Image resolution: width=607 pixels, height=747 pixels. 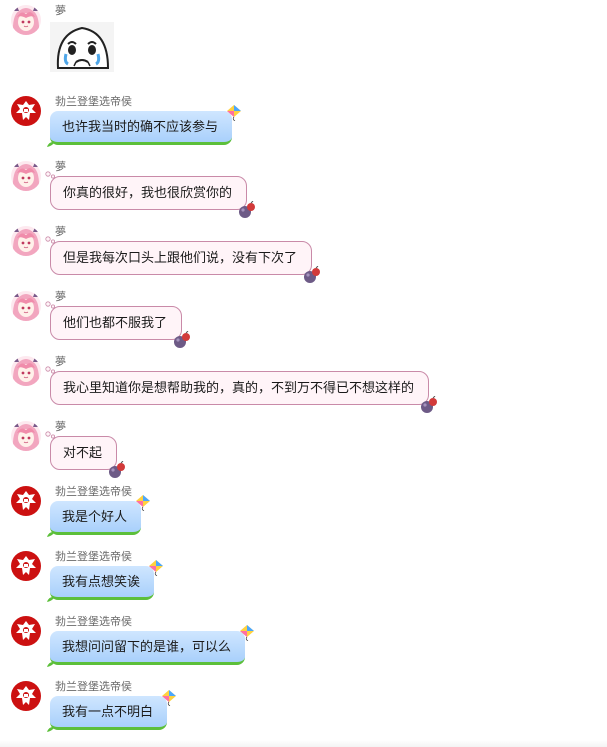 I want to click on message-bubble: 也许我当时的确不应该参与, so click(x=144, y=126).